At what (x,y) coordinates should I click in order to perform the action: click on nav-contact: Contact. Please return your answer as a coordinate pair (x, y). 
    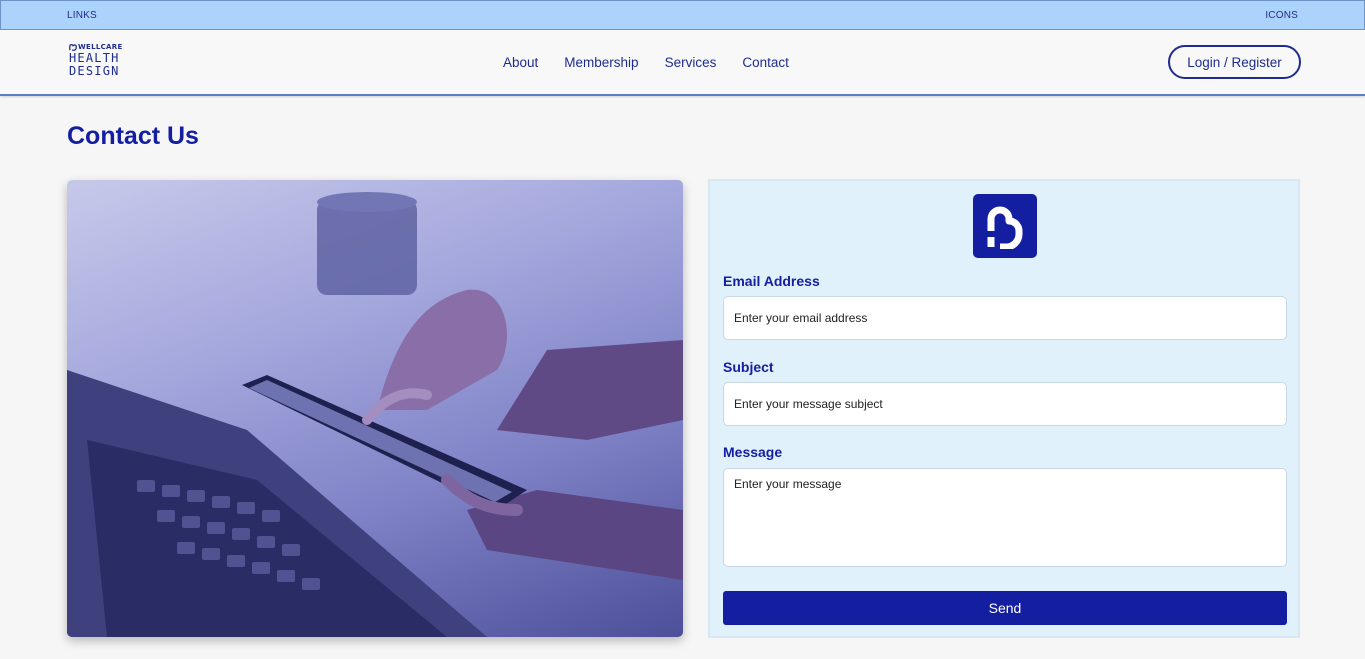
    Looking at the image, I should click on (765, 62).